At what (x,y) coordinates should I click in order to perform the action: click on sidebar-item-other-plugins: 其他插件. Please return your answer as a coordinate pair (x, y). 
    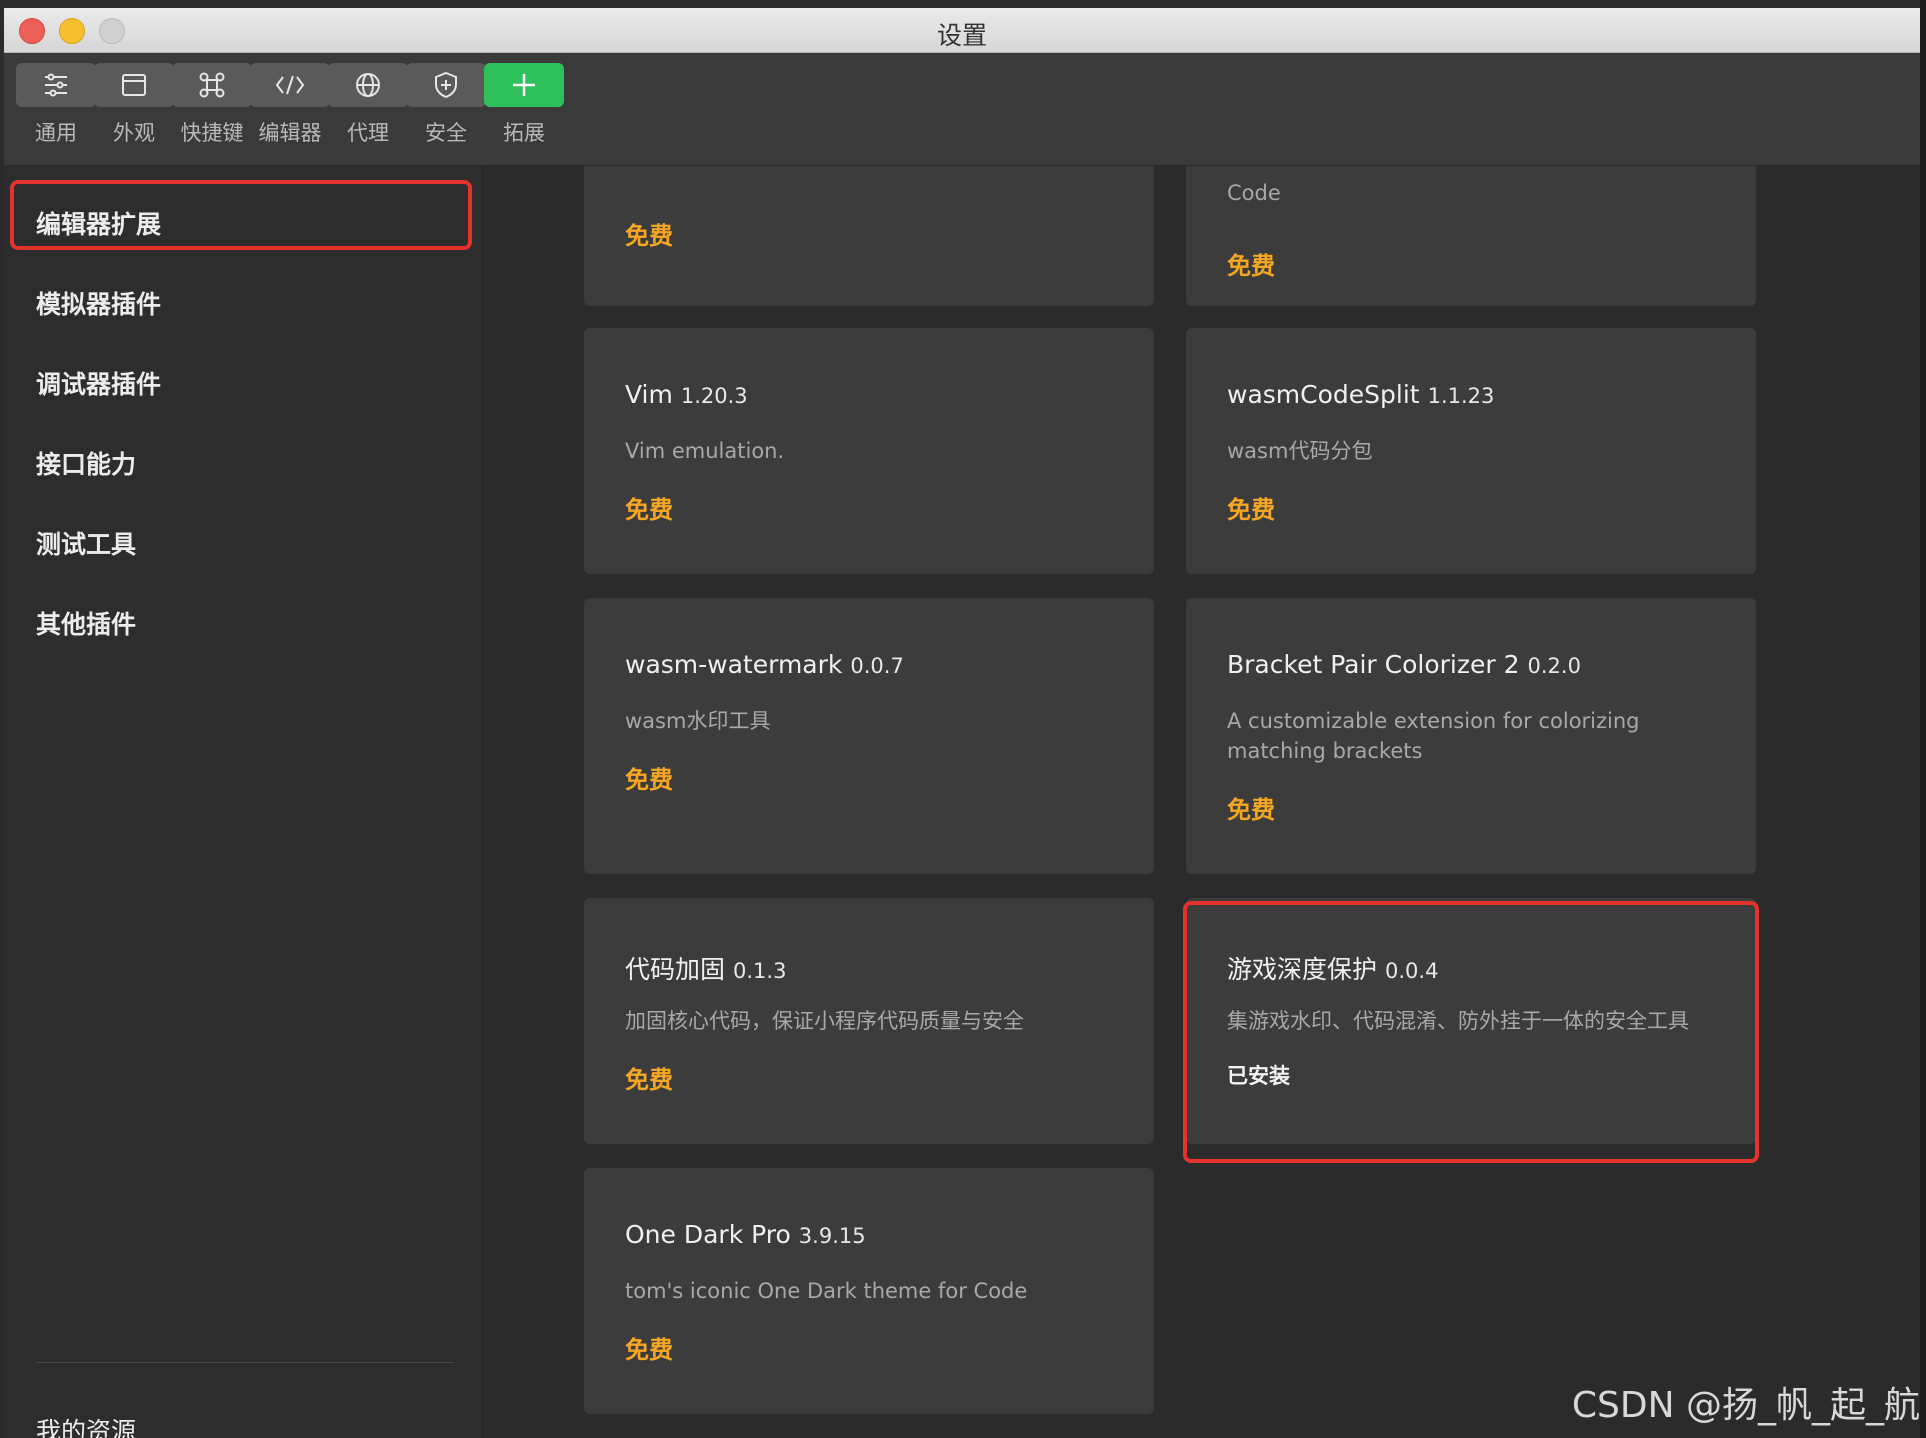
    Looking at the image, I should click on (86, 623).